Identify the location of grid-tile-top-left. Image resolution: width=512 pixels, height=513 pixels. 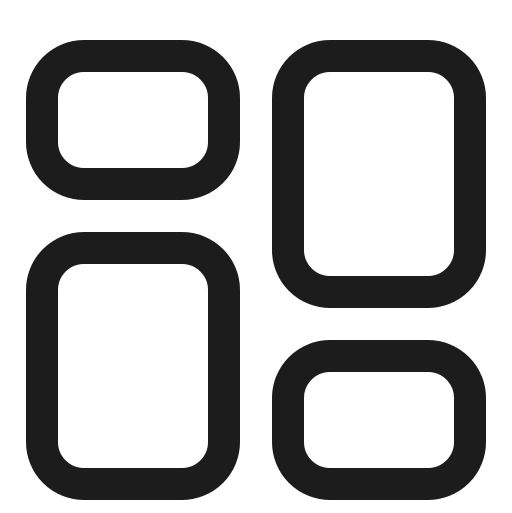
(133, 120).